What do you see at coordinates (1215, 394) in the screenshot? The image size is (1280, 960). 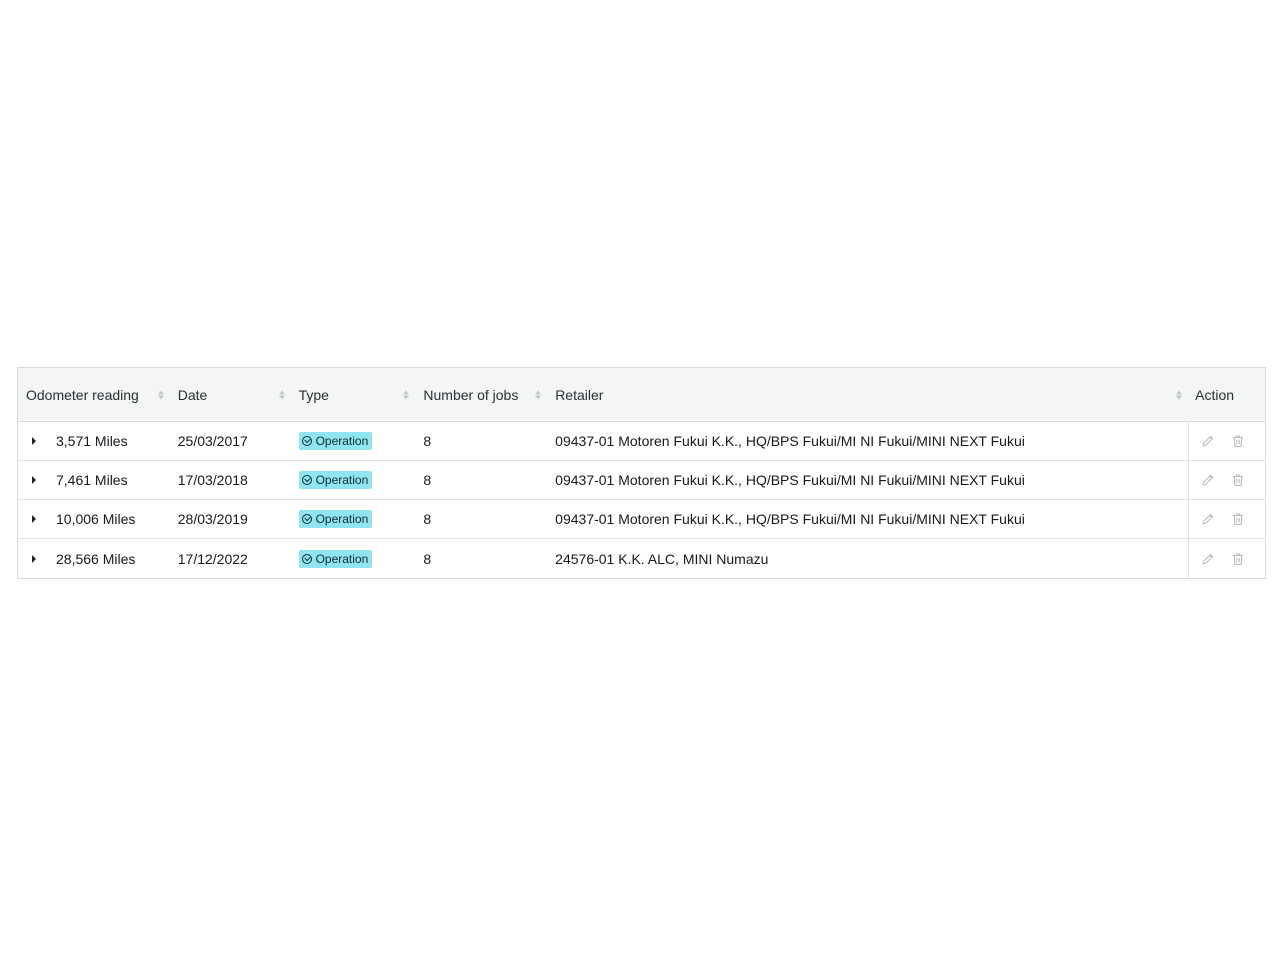 I see `column-header-label: Action` at bounding box center [1215, 394].